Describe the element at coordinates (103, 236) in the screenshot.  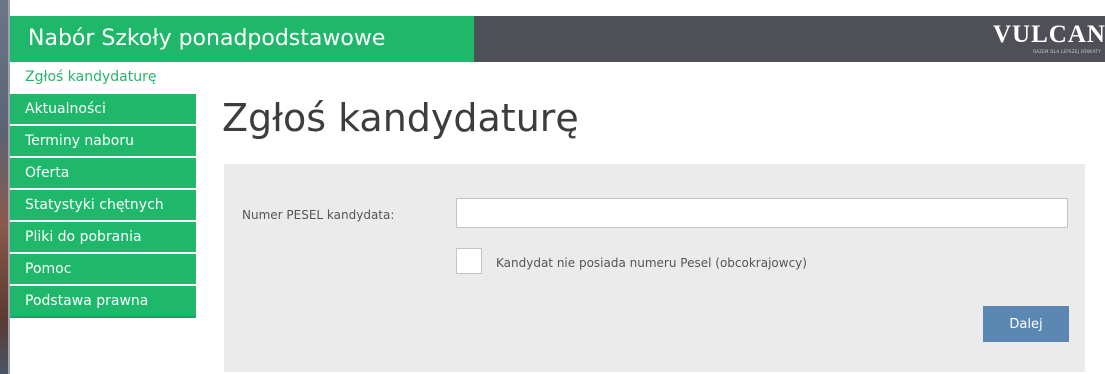
I see `sidebar-item-pliki-do-pobrania: Pliki do pobrania` at that location.